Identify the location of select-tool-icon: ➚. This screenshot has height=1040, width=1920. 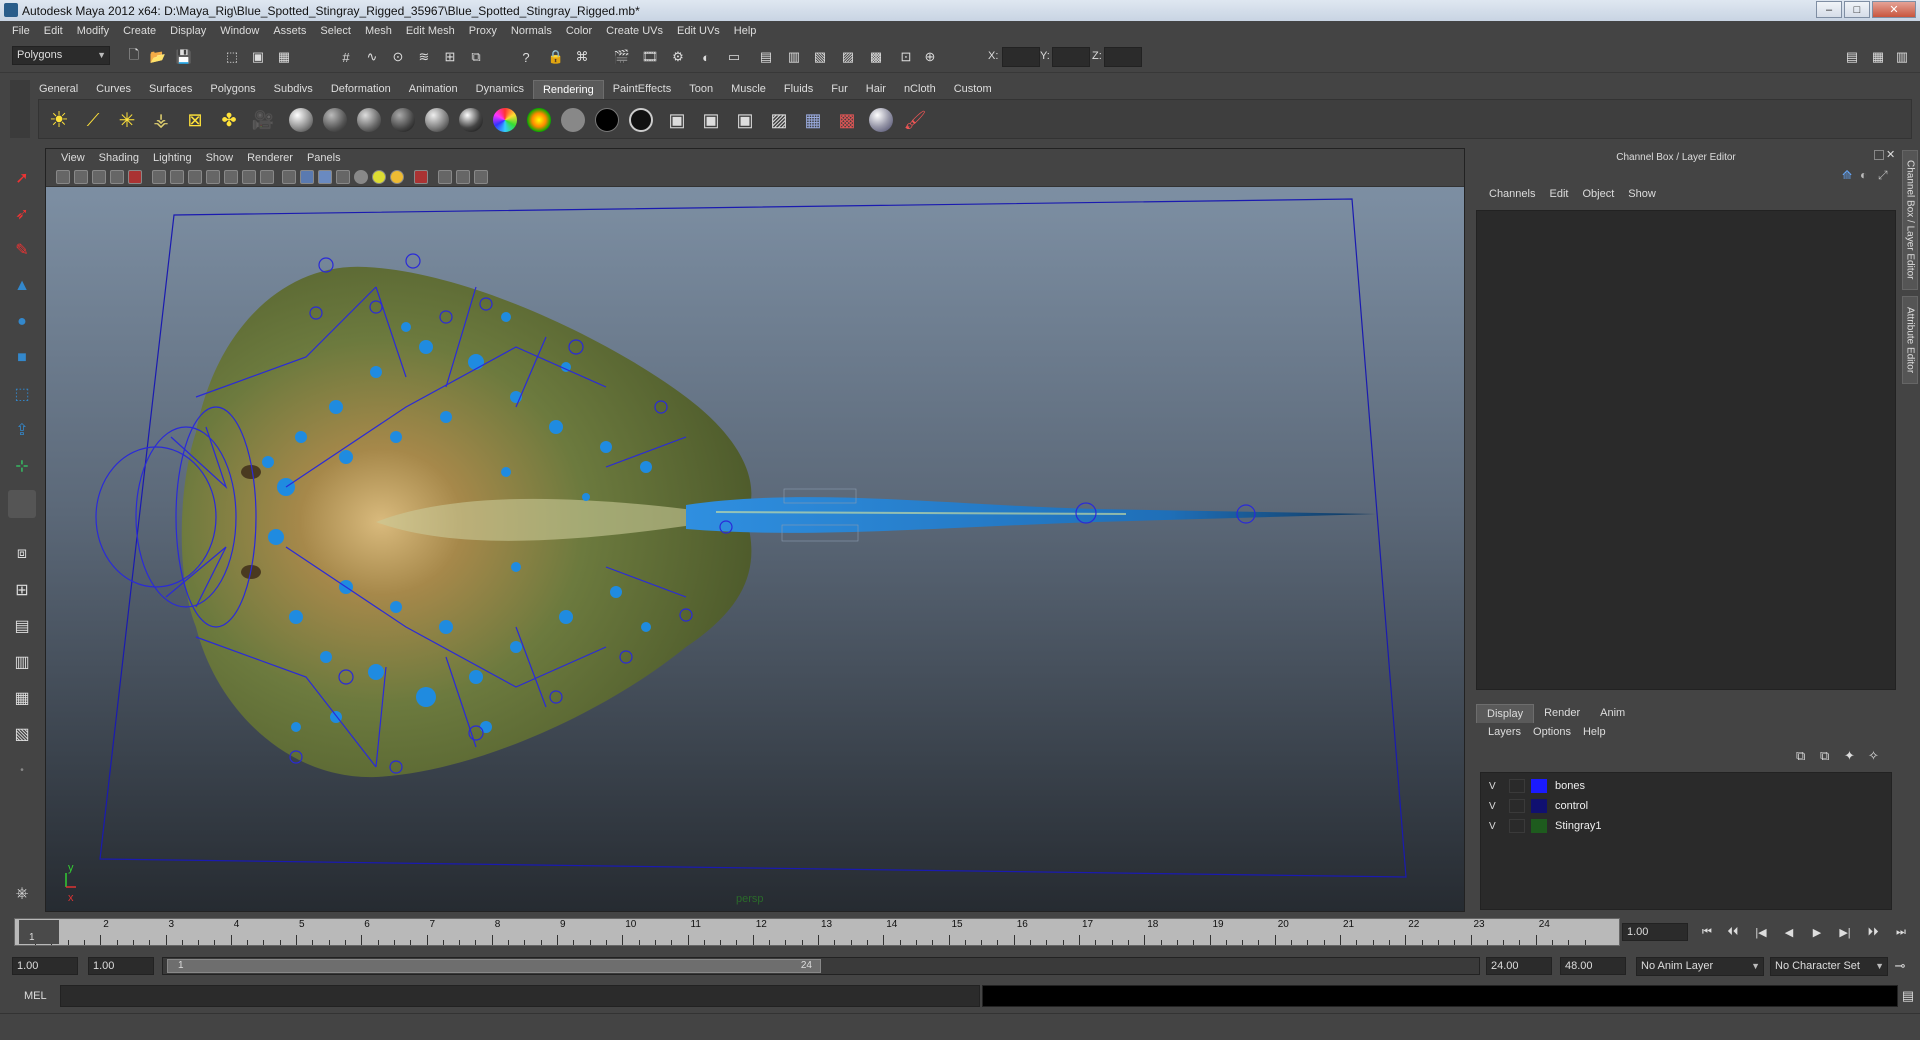
(22, 178).